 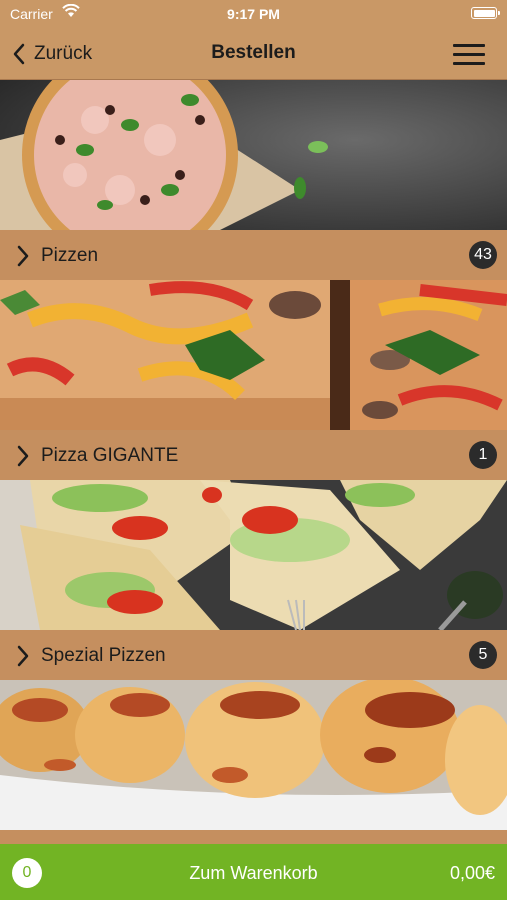 What do you see at coordinates (110, 455) in the screenshot?
I see `category-label: Pizza GIGANTE` at bounding box center [110, 455].